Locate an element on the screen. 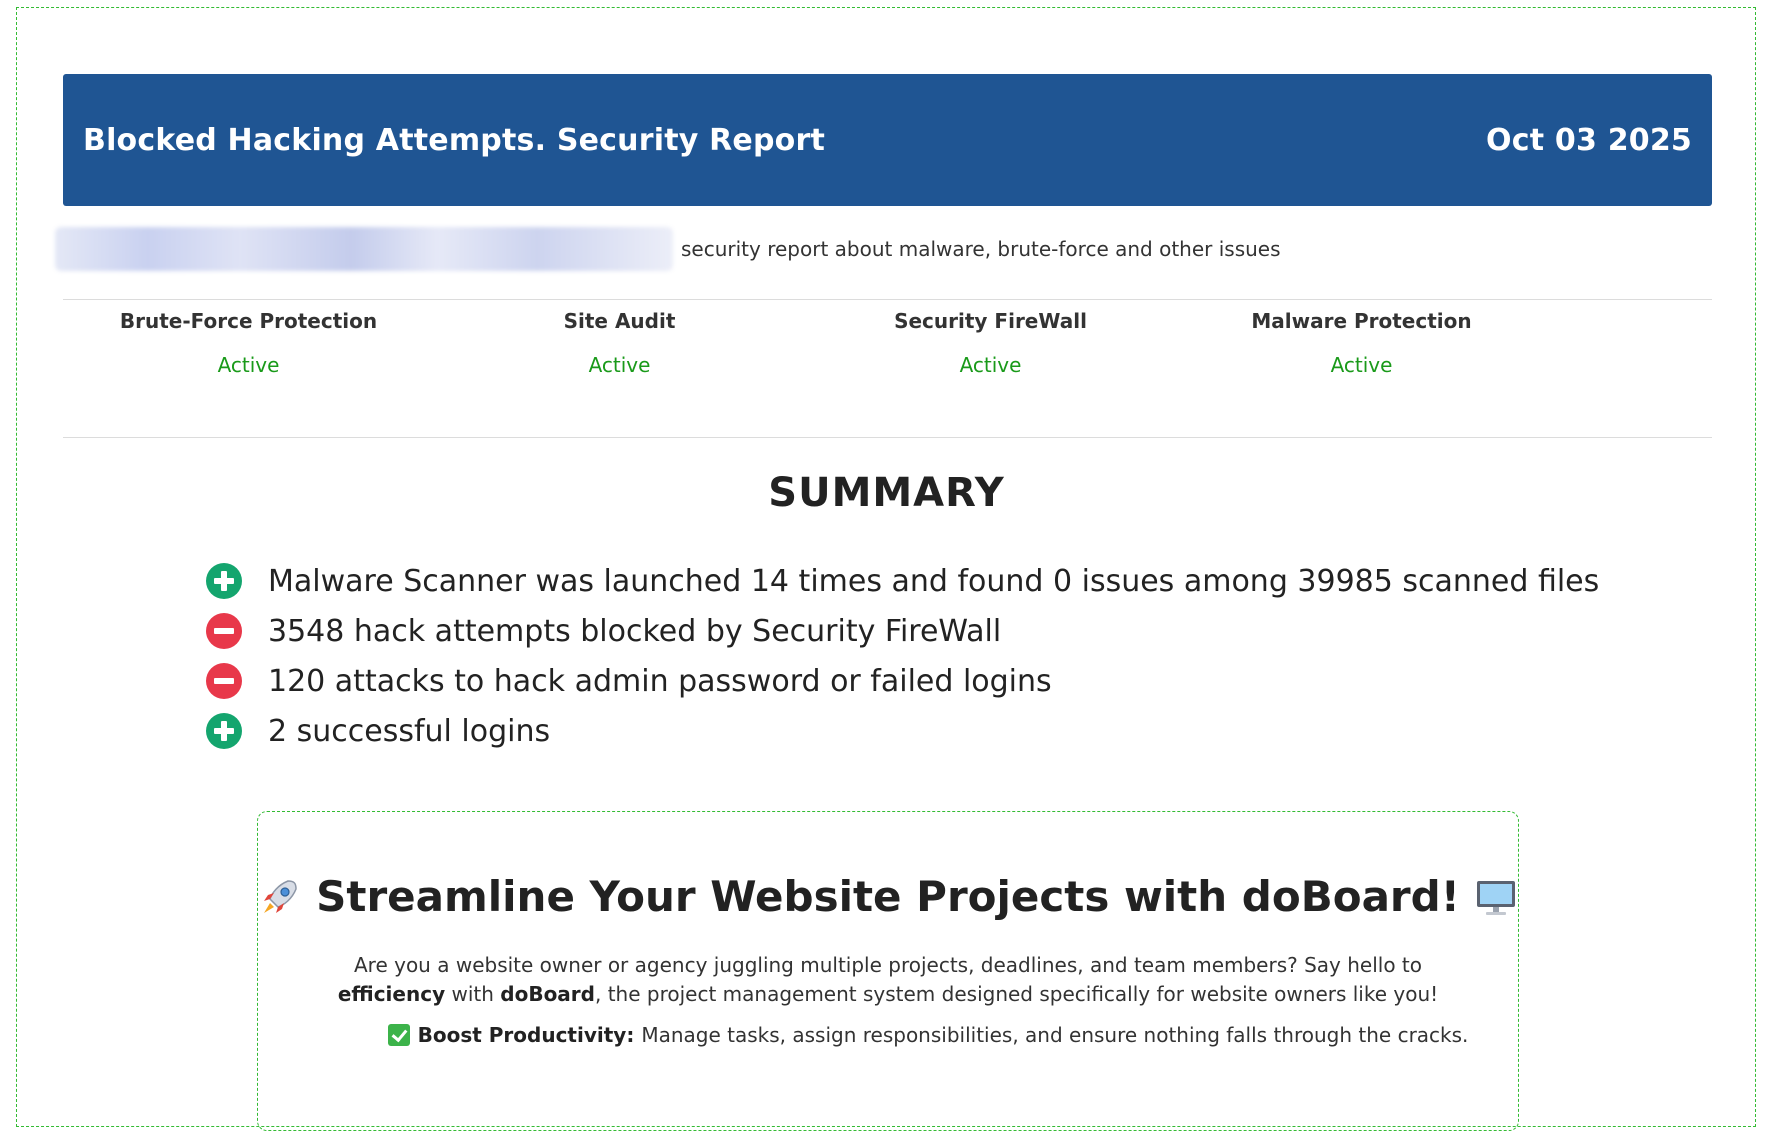  rocket-icon is located at coordinates (280, 896).